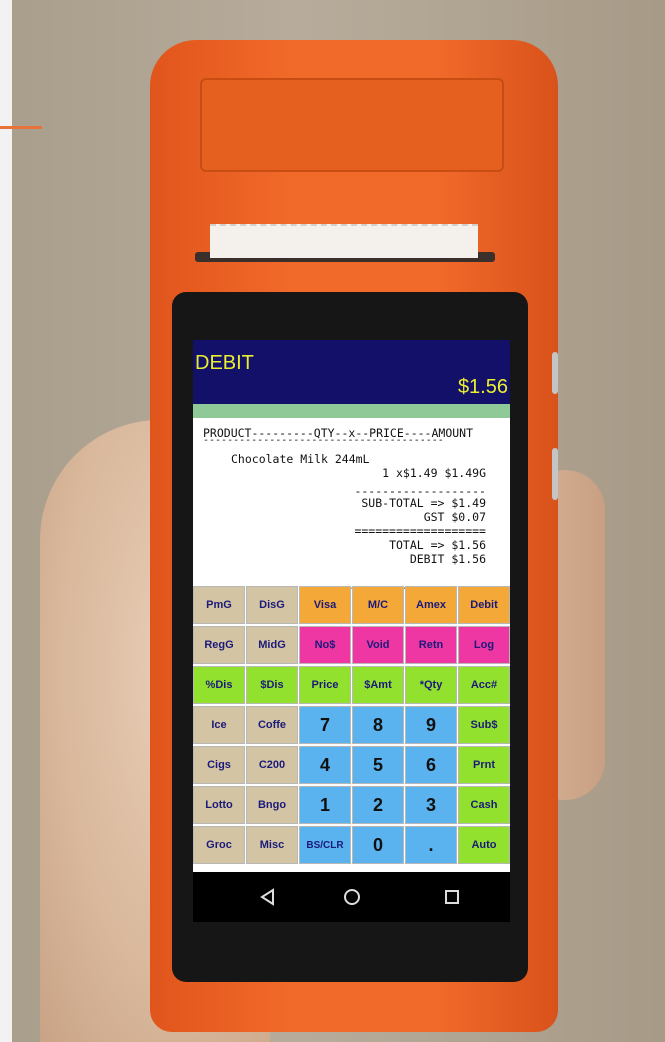 The image size is (665, 1042). Describe the element at coordinates (378, 685) in the screenshot. I see `key-amount: $Amt` at that location.